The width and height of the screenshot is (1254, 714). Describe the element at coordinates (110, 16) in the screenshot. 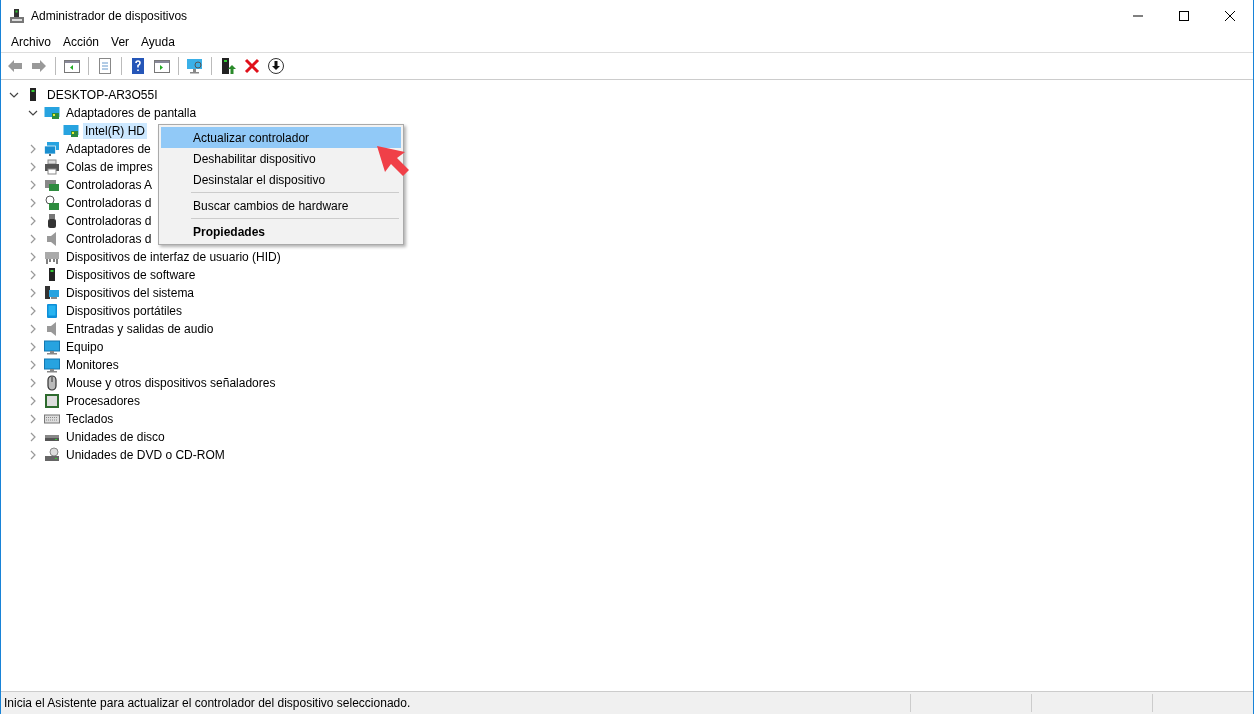

I see `window-title: Administrador de dispositivos` at that location.